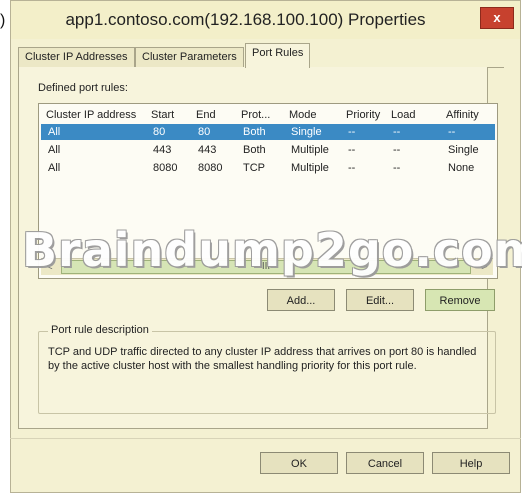 The width and height of the screenshot is (522, 495). Describe the element at coordinates (165, 168) in the screenshot. I see `cell-start: 8080` at that location.